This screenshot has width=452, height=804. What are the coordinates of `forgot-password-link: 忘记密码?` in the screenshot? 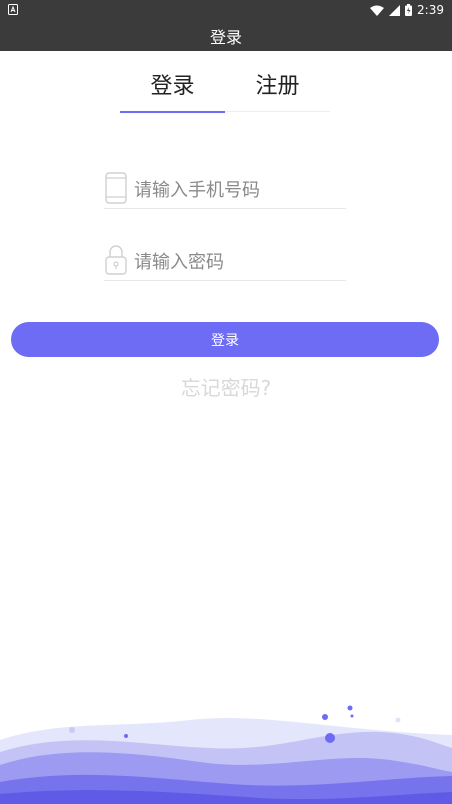 It's located at (226, 386).